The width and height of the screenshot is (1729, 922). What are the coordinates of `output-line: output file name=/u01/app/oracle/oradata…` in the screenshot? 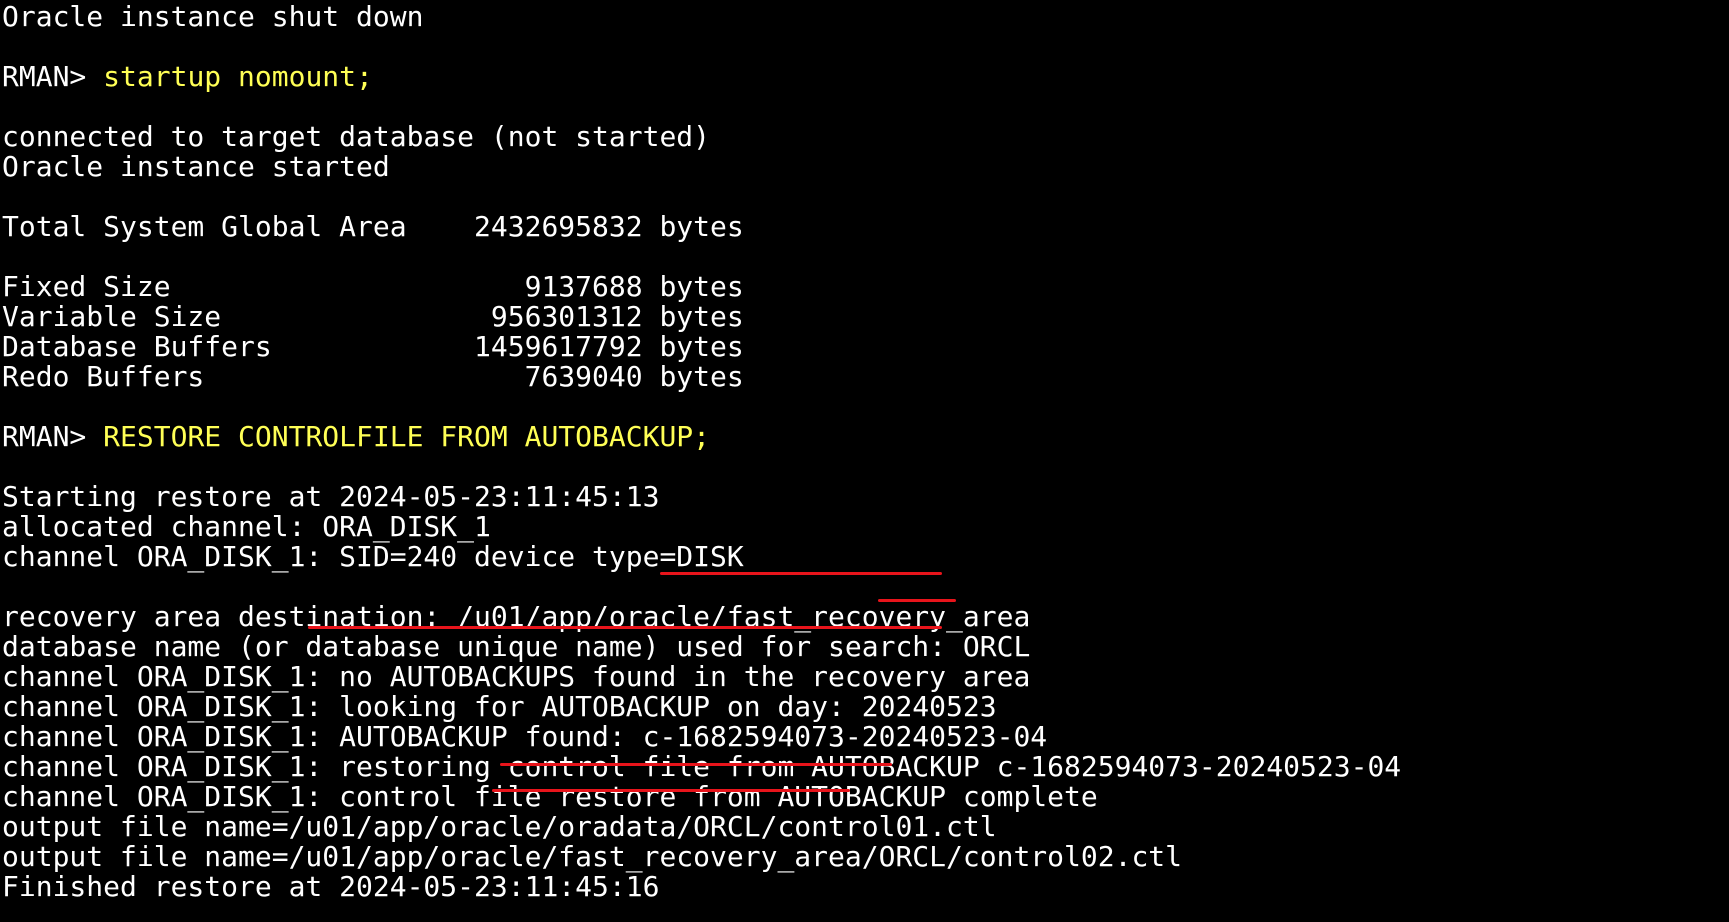 It's located at (499, 826).